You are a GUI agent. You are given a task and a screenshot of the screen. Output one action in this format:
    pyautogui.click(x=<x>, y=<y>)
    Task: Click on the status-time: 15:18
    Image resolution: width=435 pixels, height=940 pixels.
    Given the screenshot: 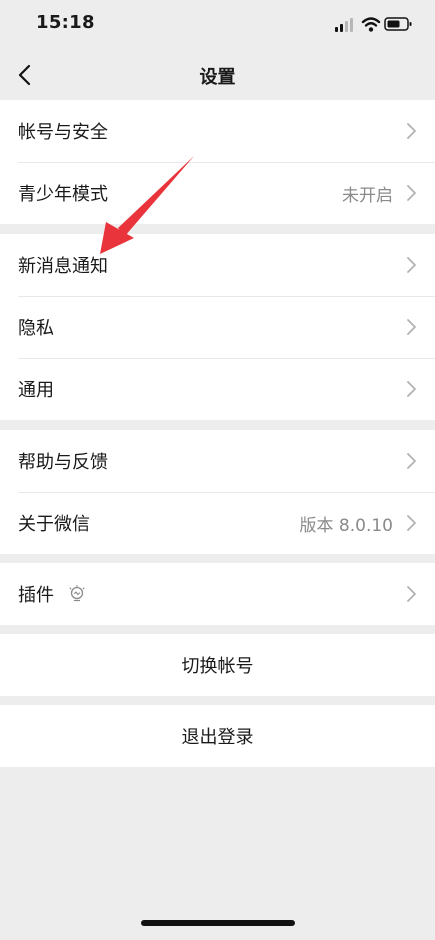 What is the action you would take?
    pyautogui.click(x=65, y=22)
    